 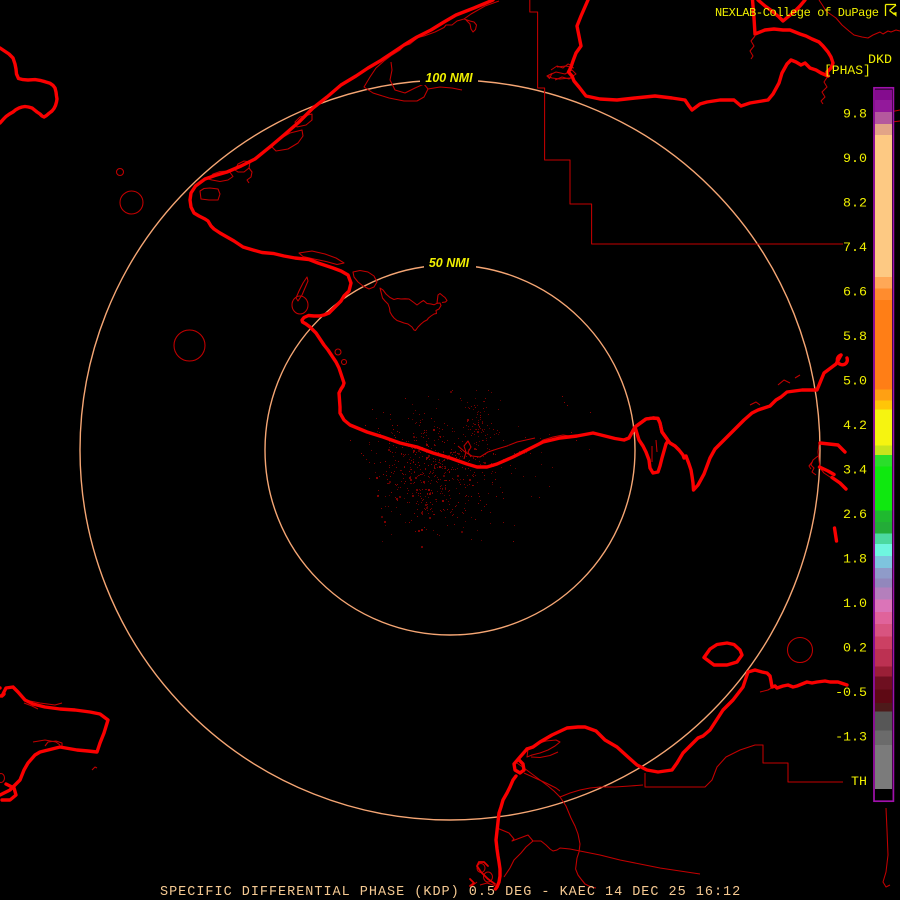 What do you see at coordinates (855, 292) in the screenshot?
I see `svg-text: 6.6` at bounding box center [855, 292].